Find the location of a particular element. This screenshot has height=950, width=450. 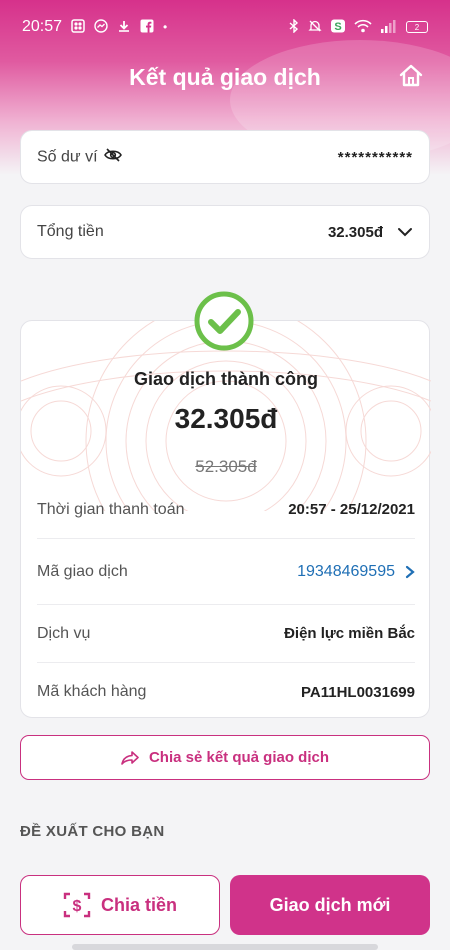

detail-label: Mã giao dịch is located at coordinates (82, 571).